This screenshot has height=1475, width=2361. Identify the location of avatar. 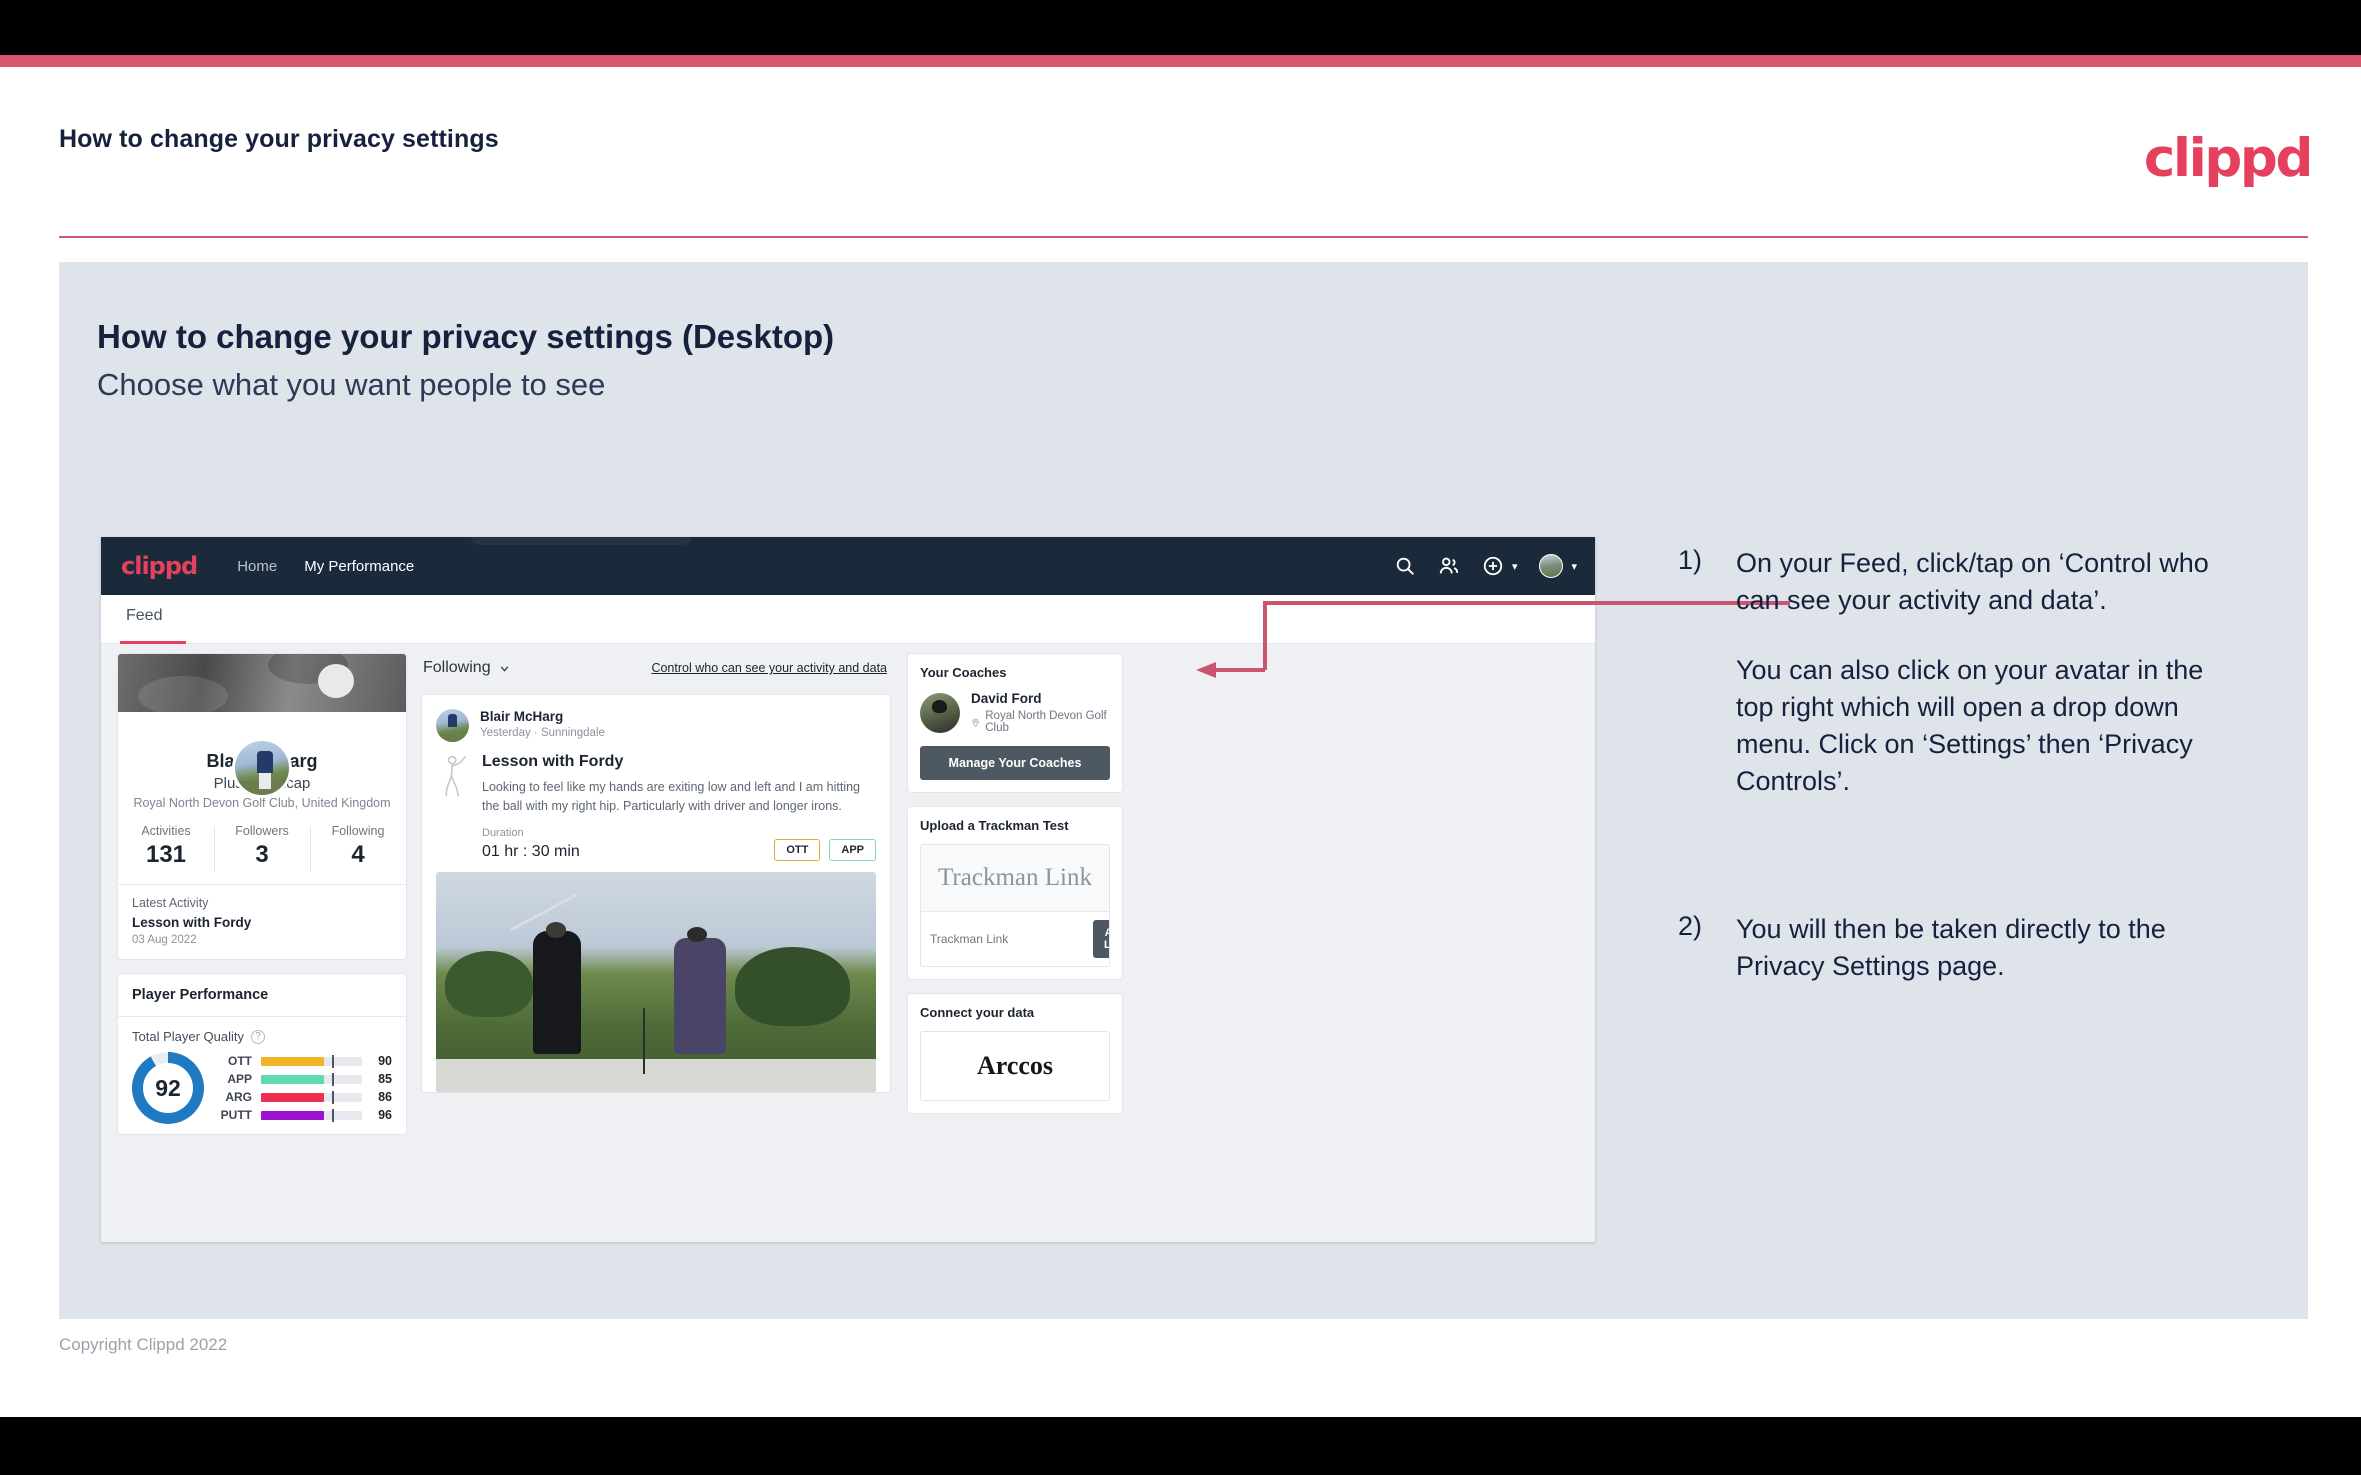
(1551, 566).